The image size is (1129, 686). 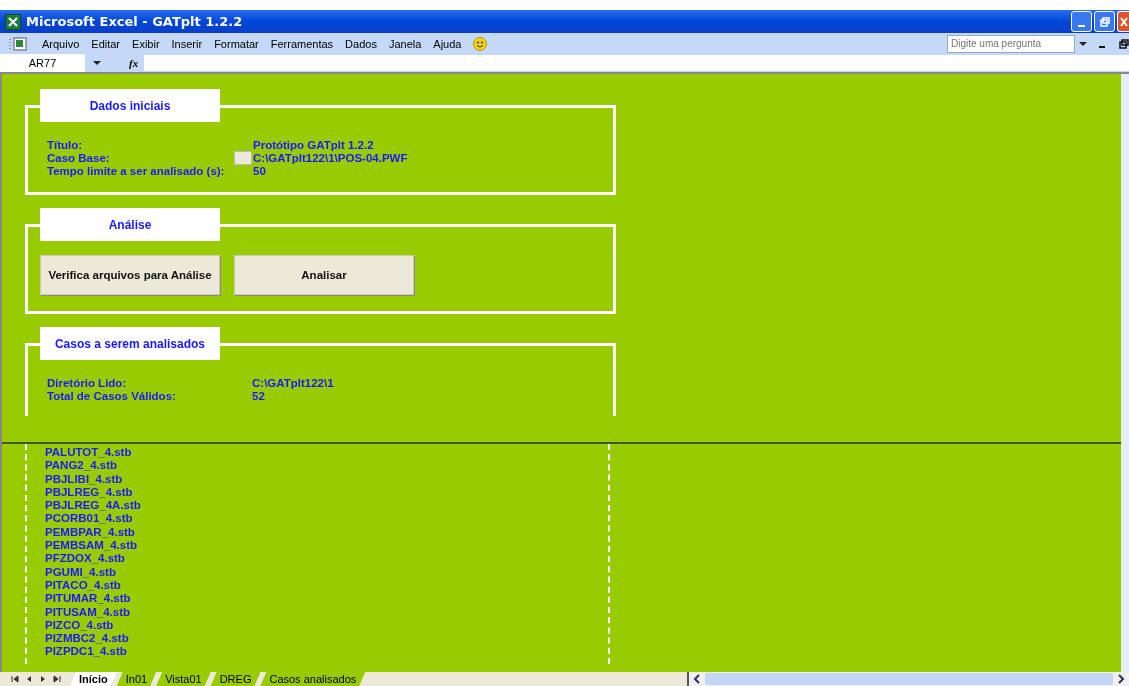 I want to click on field-value: Protótipo GATplt 1.2.2, so click(x=313, y=144).